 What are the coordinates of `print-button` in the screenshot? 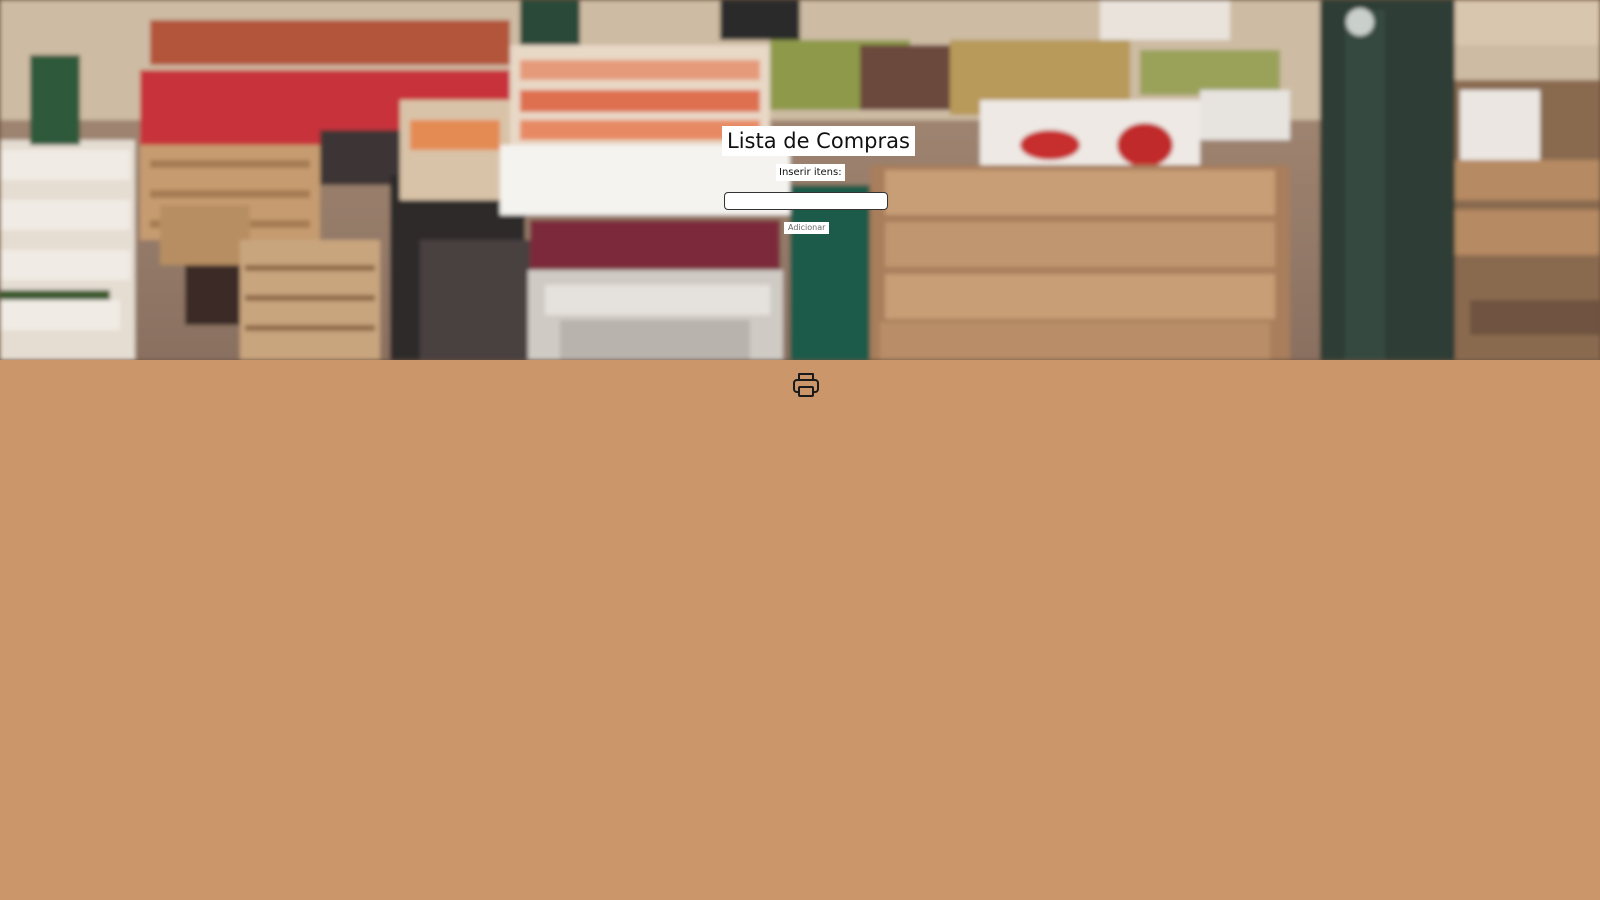 It's located at (806, 385).